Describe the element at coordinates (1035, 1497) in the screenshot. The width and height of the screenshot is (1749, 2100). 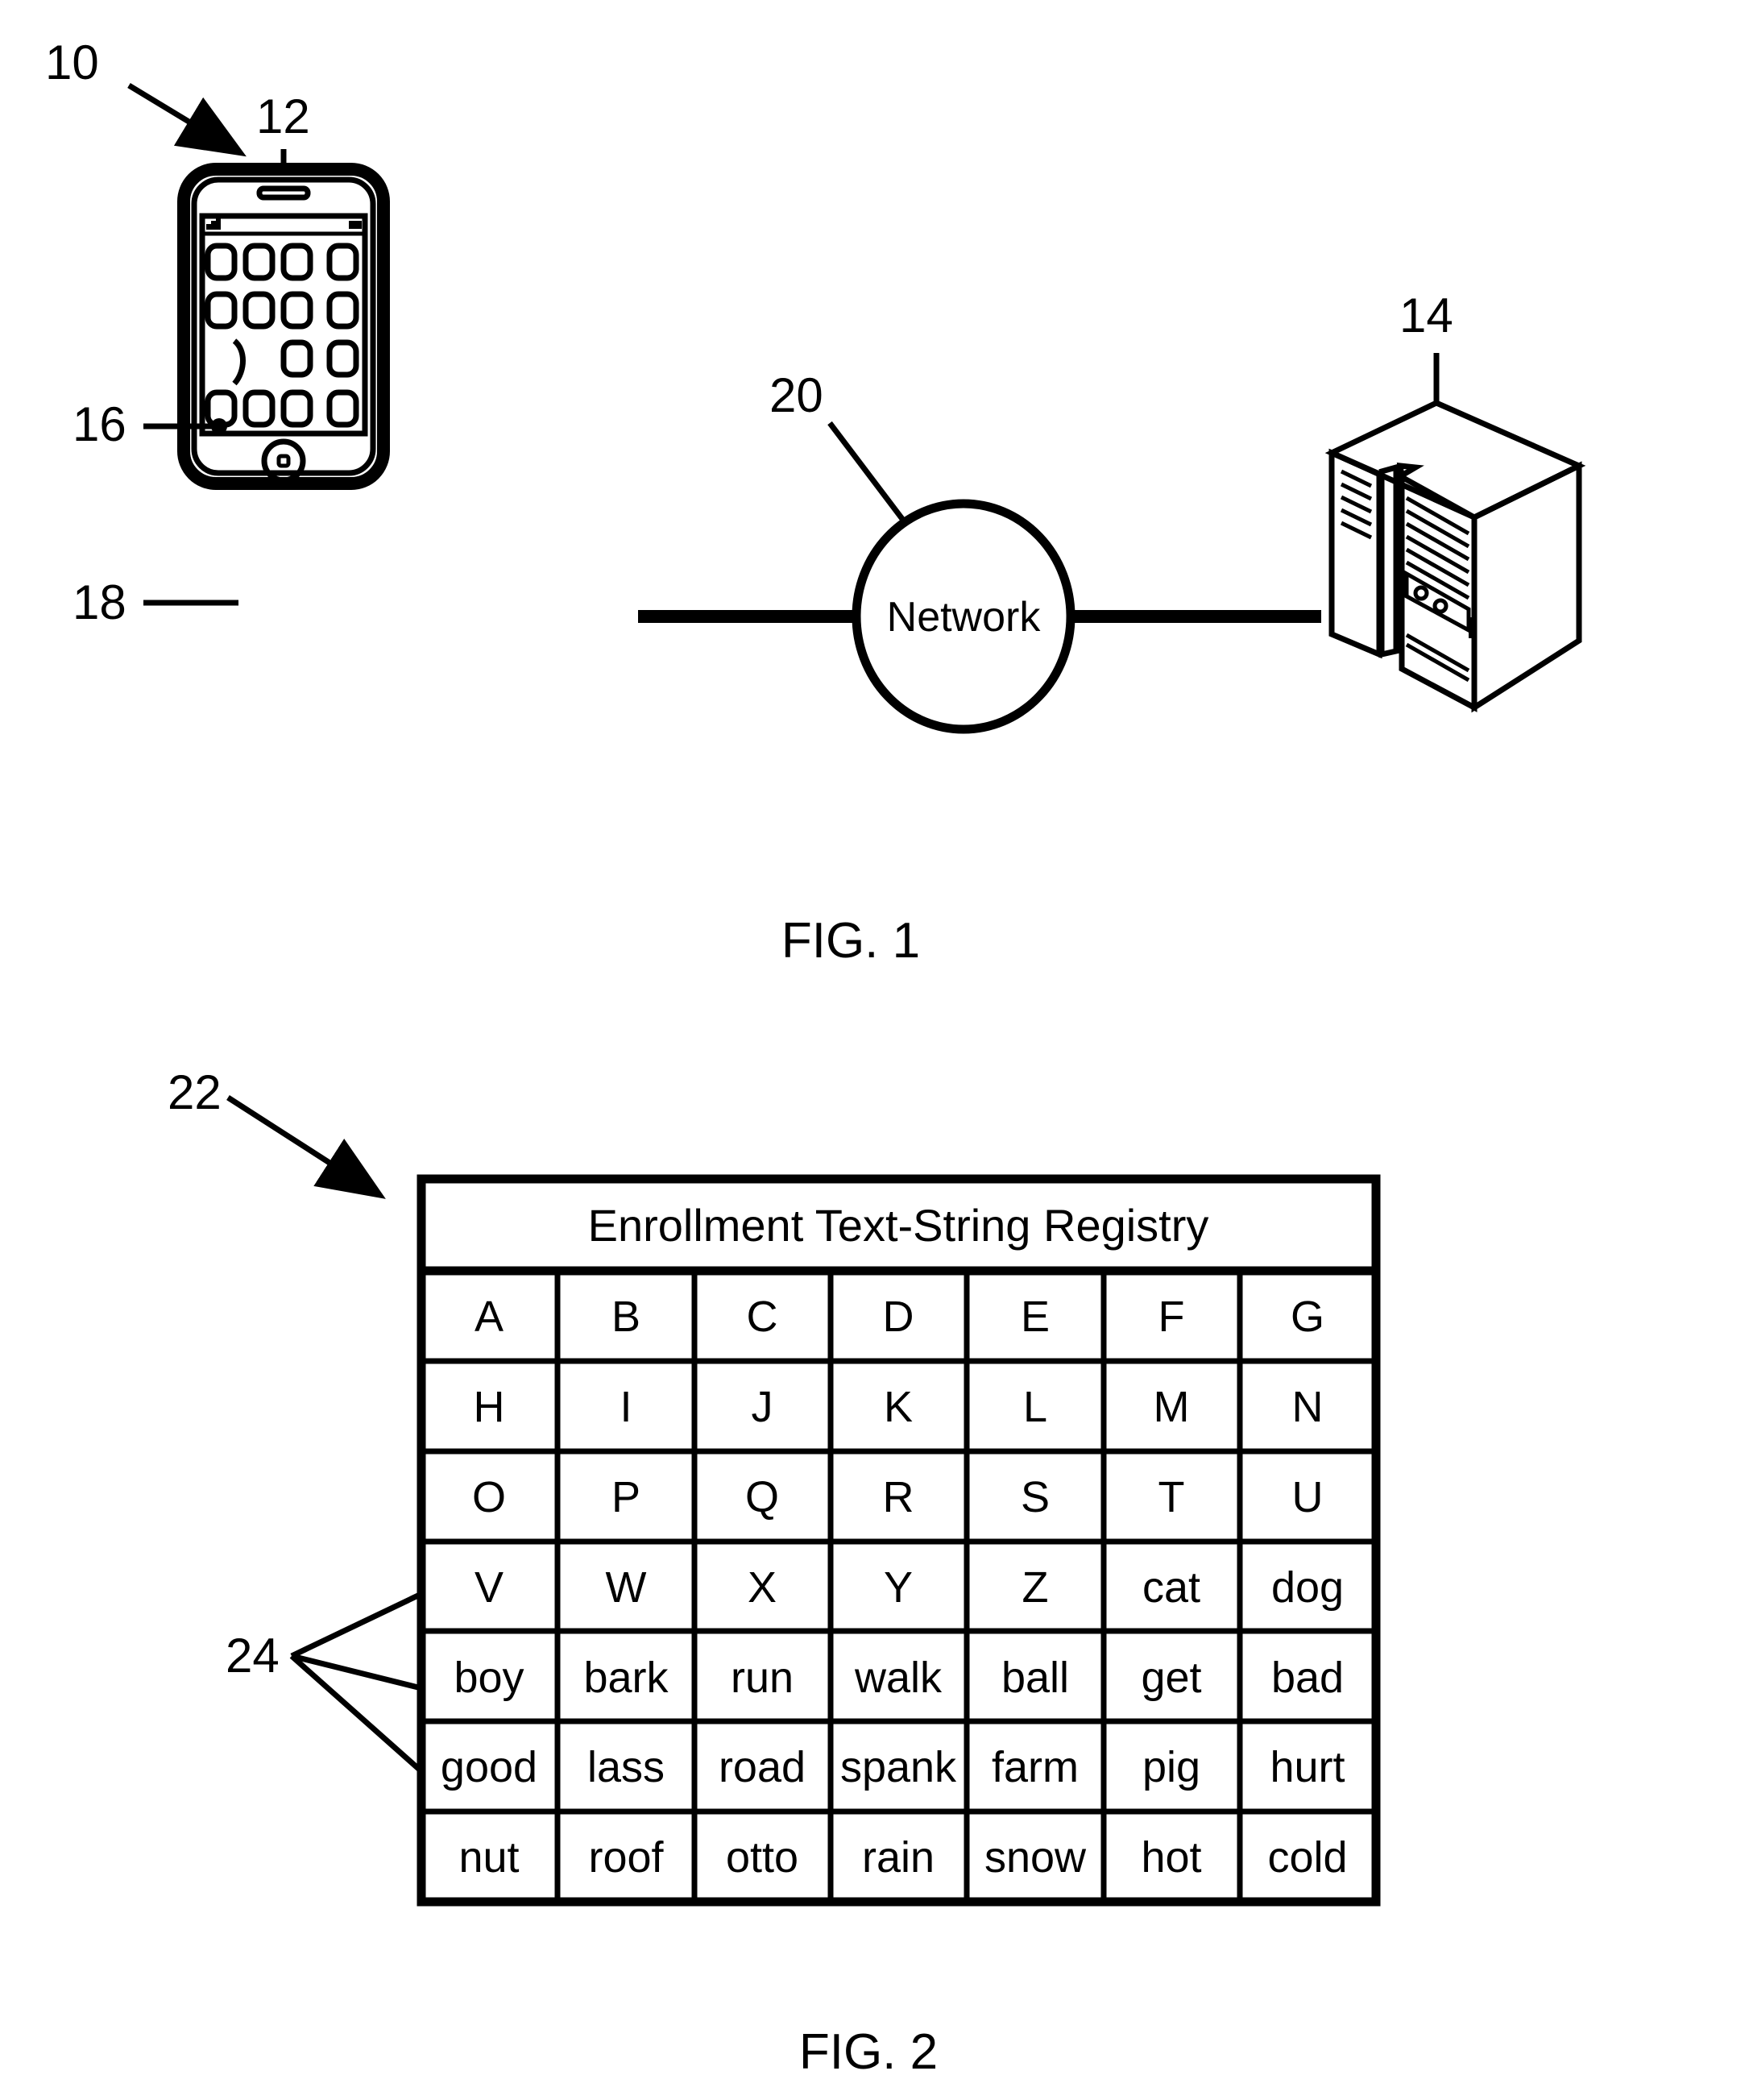
I see `table-cell: S` at that location.